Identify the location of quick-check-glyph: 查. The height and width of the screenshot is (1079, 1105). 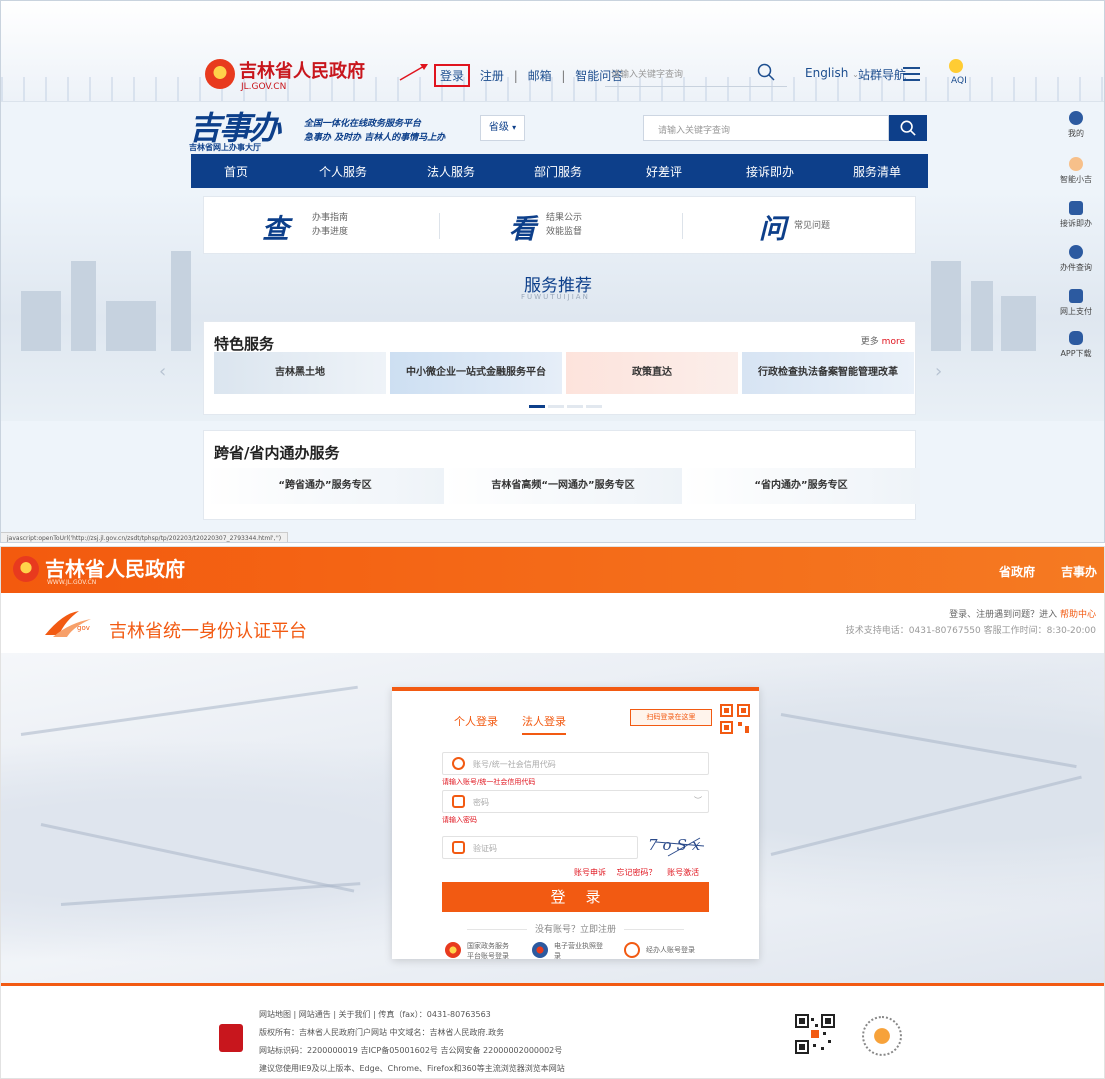
(275, 226).